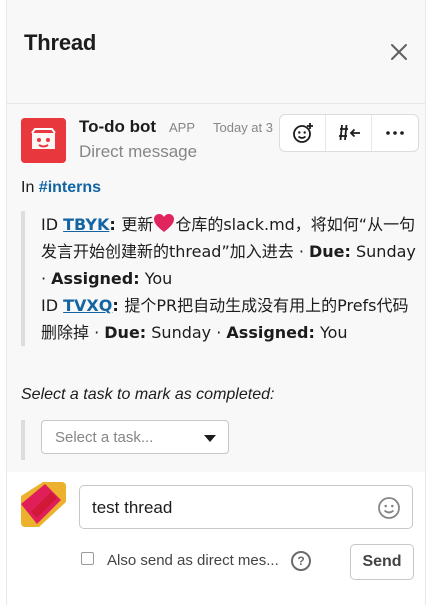  Describe the element at coordinates (86, 224) in the screenshot. I see `task-id-link: TBYK` at that location.